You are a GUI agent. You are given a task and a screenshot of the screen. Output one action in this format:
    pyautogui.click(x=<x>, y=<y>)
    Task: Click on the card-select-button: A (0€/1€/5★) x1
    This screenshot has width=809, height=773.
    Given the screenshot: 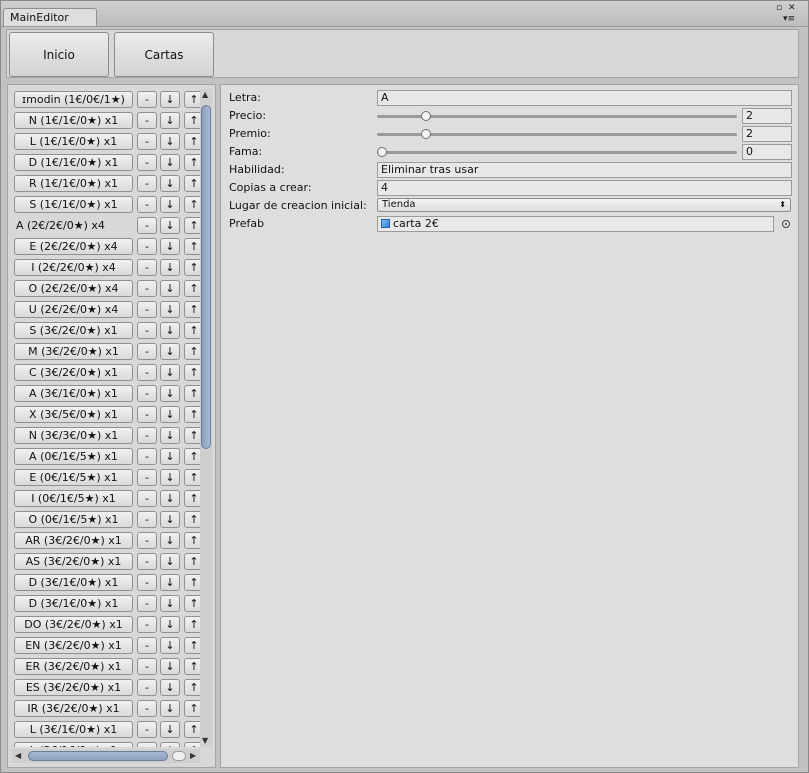 What is the action you would take?
    pyautogui.click(x=73, y=456)
    